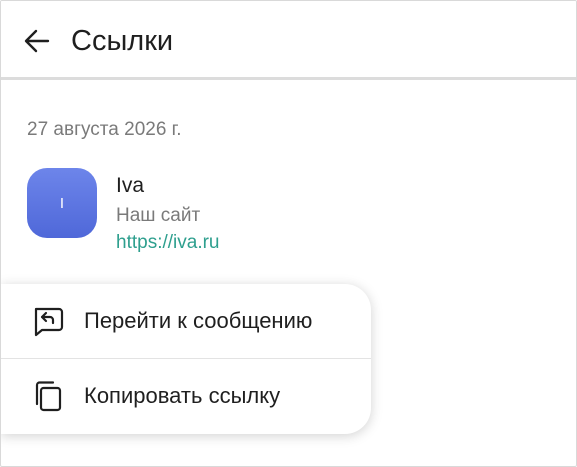  Describe the element at coordinates (158, 215) in the screenshot. I see `link-description: Наш сайт` at that location.